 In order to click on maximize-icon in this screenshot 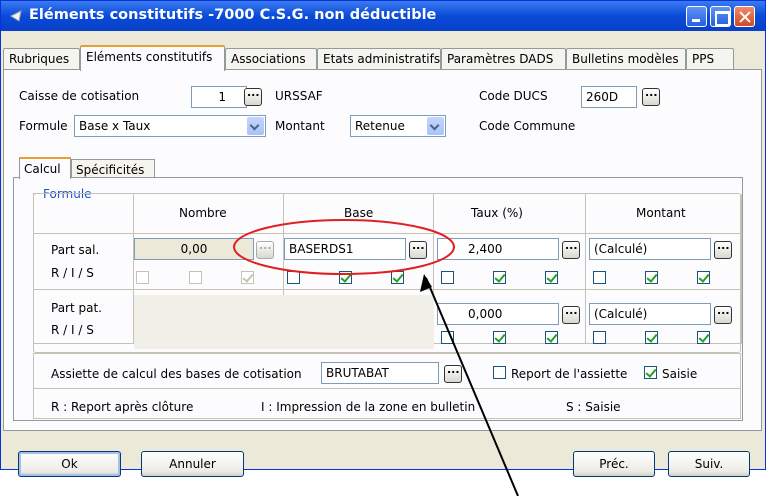, I will do `click(720, 16)`.